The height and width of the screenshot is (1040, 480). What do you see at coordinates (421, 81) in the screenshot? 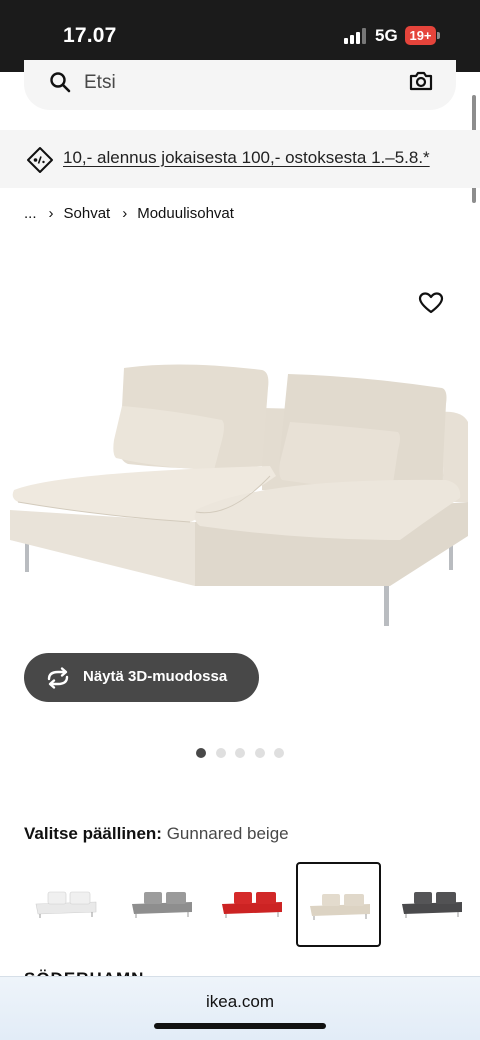
I see `camera-icon` at bounding box center [421, 81].